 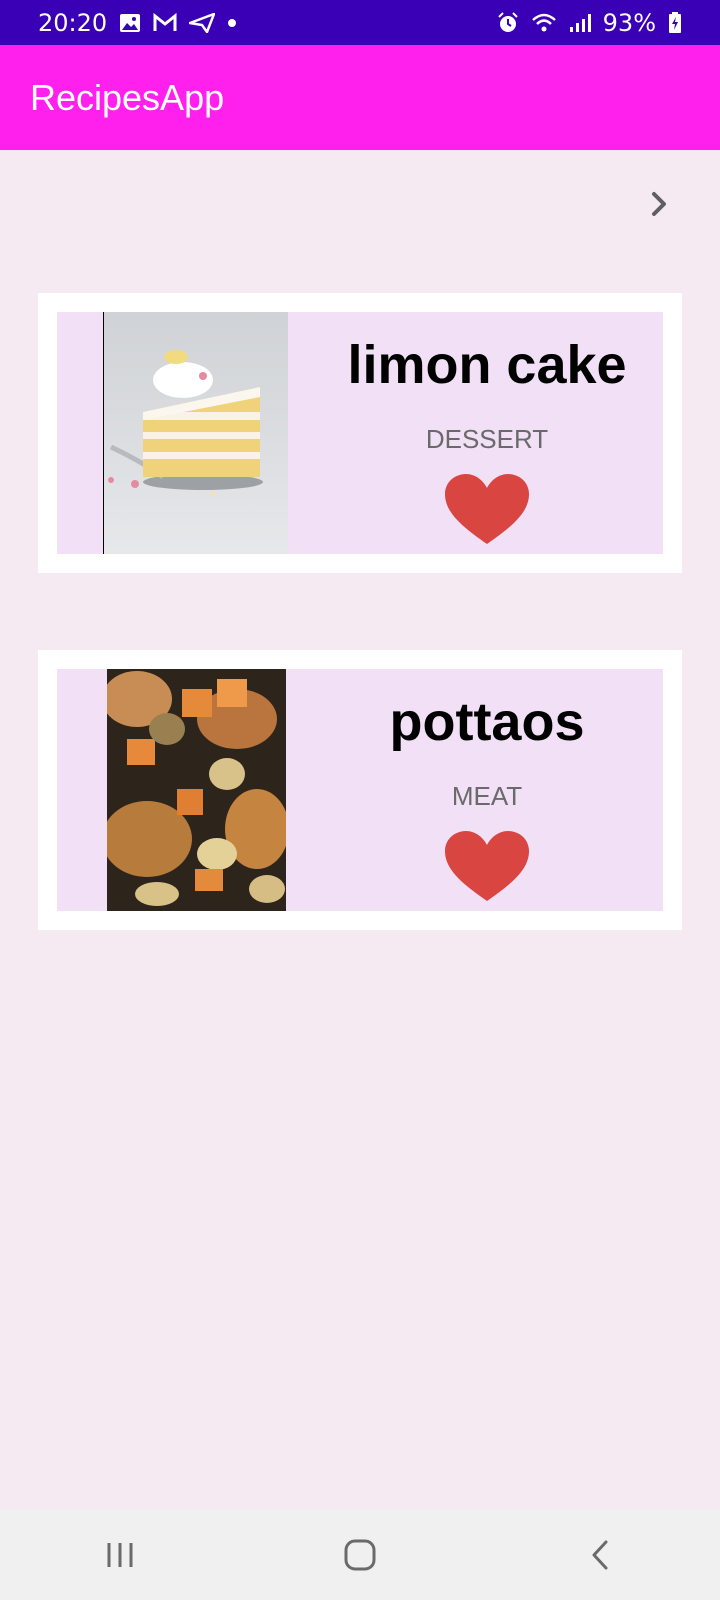 What do you see at coordinates (544, 23) in the screenshot?
I see `wifi-icon` at bounding box center [544, 23].